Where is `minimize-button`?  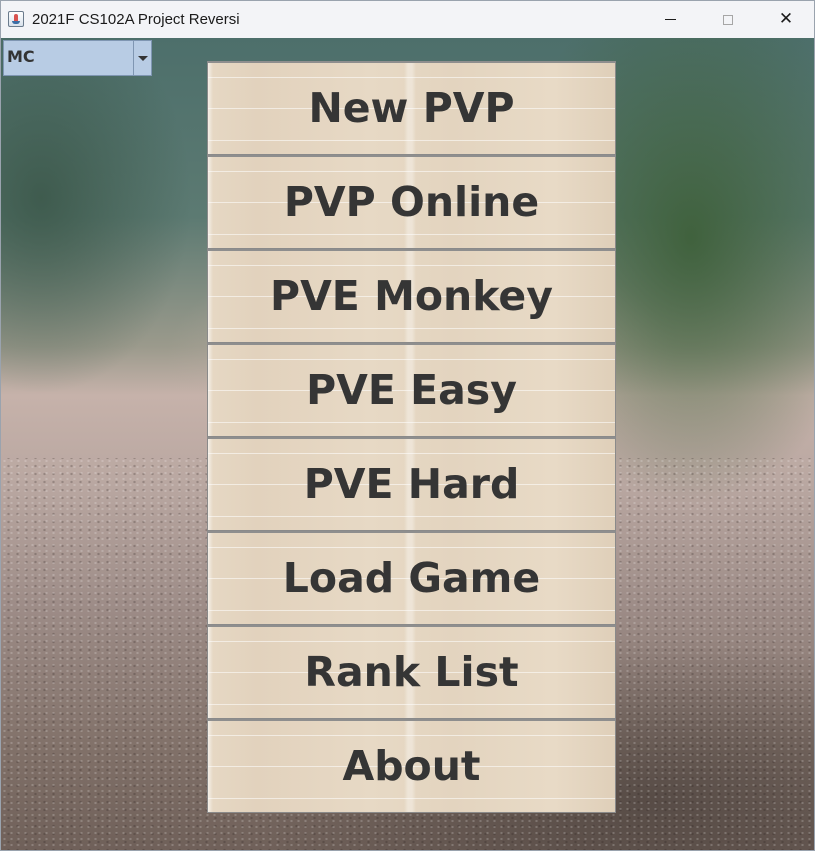 minimize-button is located at coordinates (670, 19).